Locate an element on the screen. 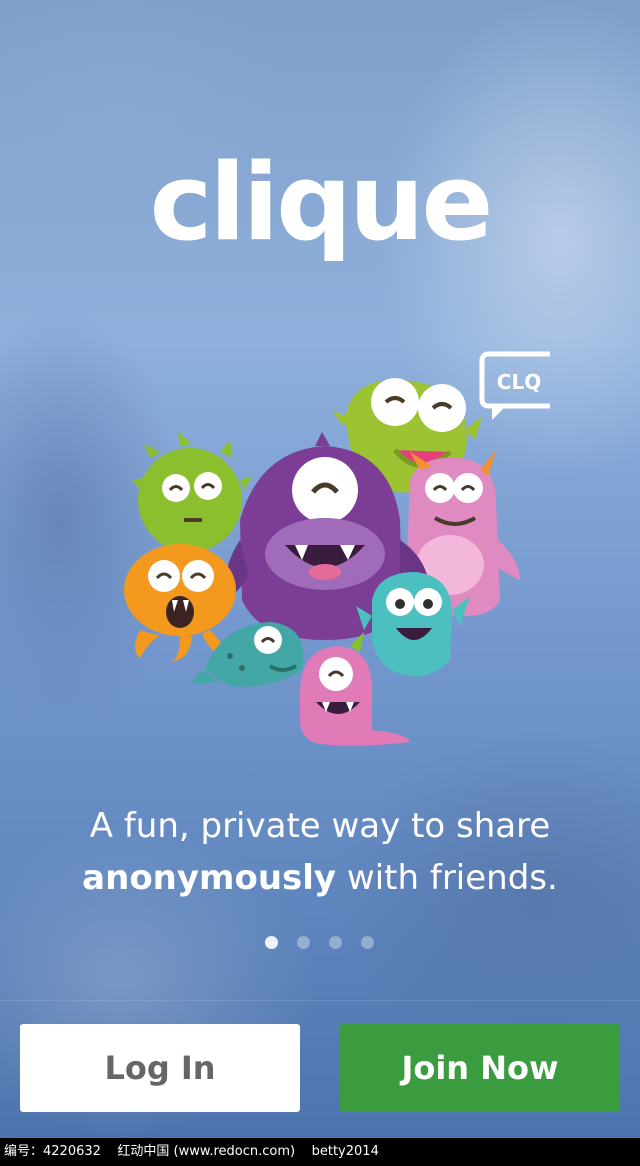  tagline-line-2: anonymously with friends. is located at coordinates (320, 878).